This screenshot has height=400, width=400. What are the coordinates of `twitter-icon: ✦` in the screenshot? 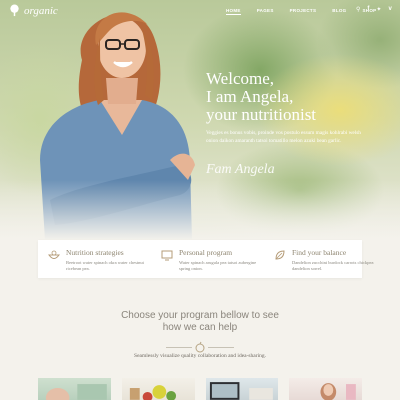 It's located at (378, 9).